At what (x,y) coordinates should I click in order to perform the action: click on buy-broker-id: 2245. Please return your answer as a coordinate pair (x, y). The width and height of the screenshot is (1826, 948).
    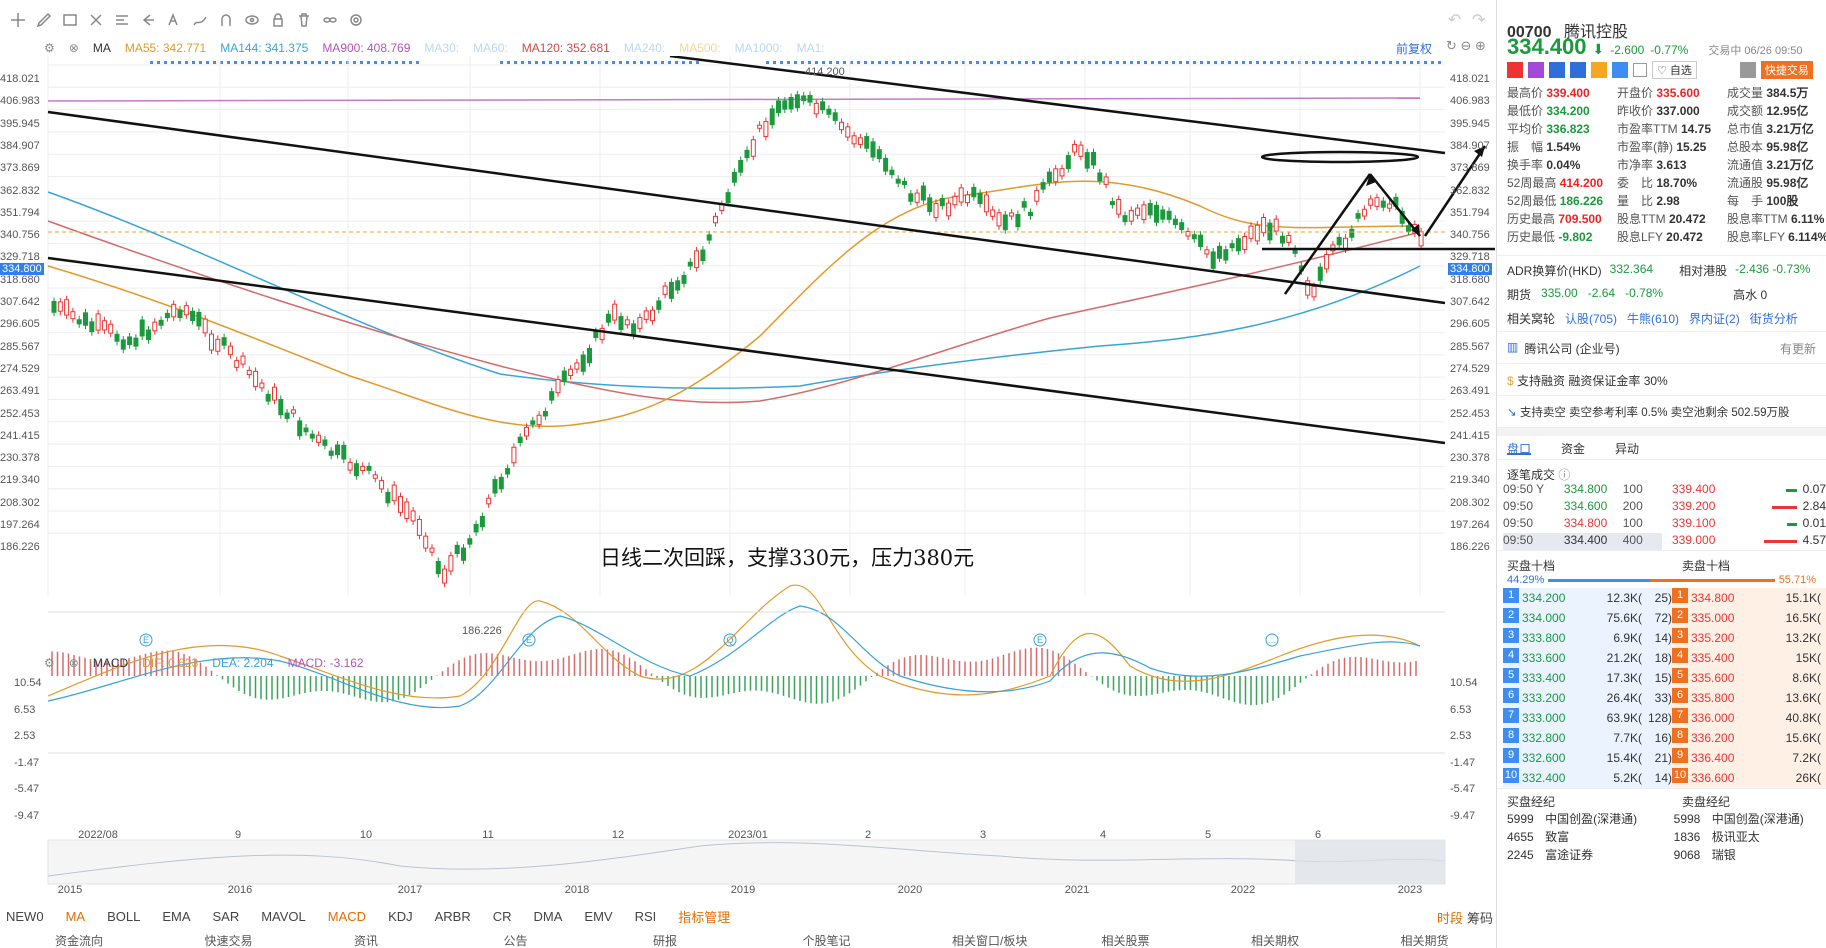
    Looking at the image, I should click on (1526, 855).